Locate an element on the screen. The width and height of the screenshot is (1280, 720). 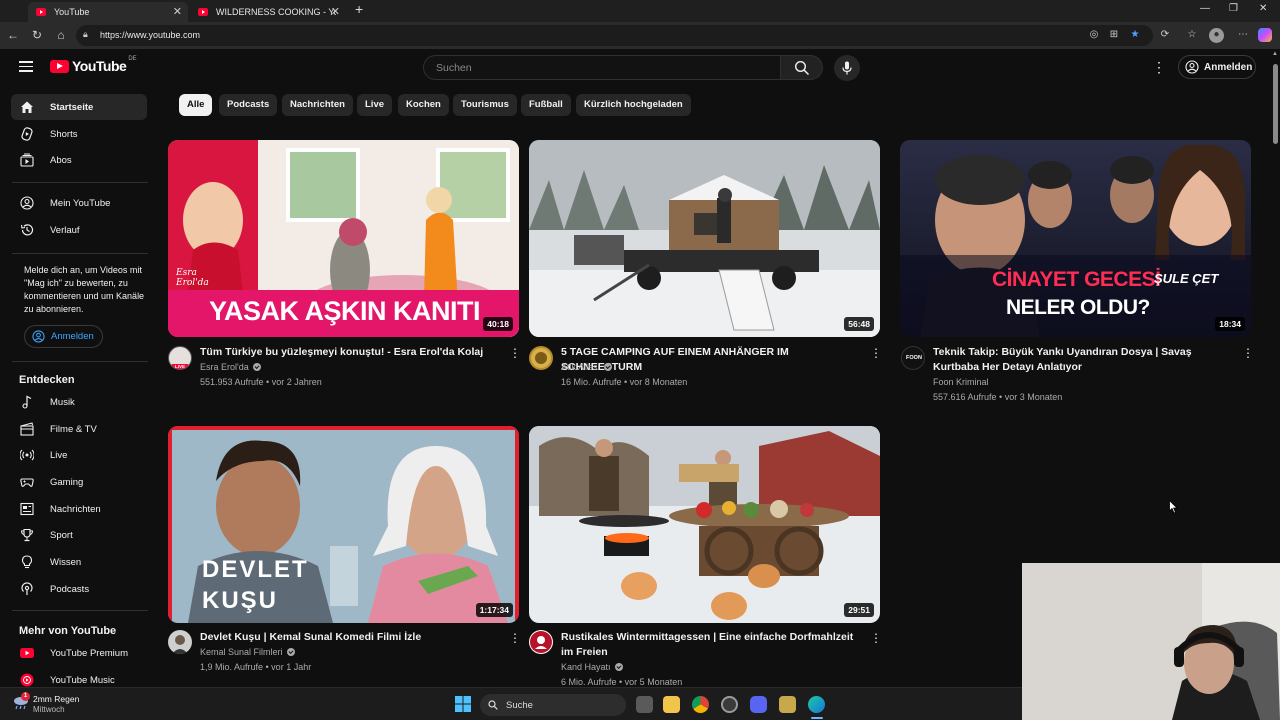
search-input is located at coordinates (601, 68).